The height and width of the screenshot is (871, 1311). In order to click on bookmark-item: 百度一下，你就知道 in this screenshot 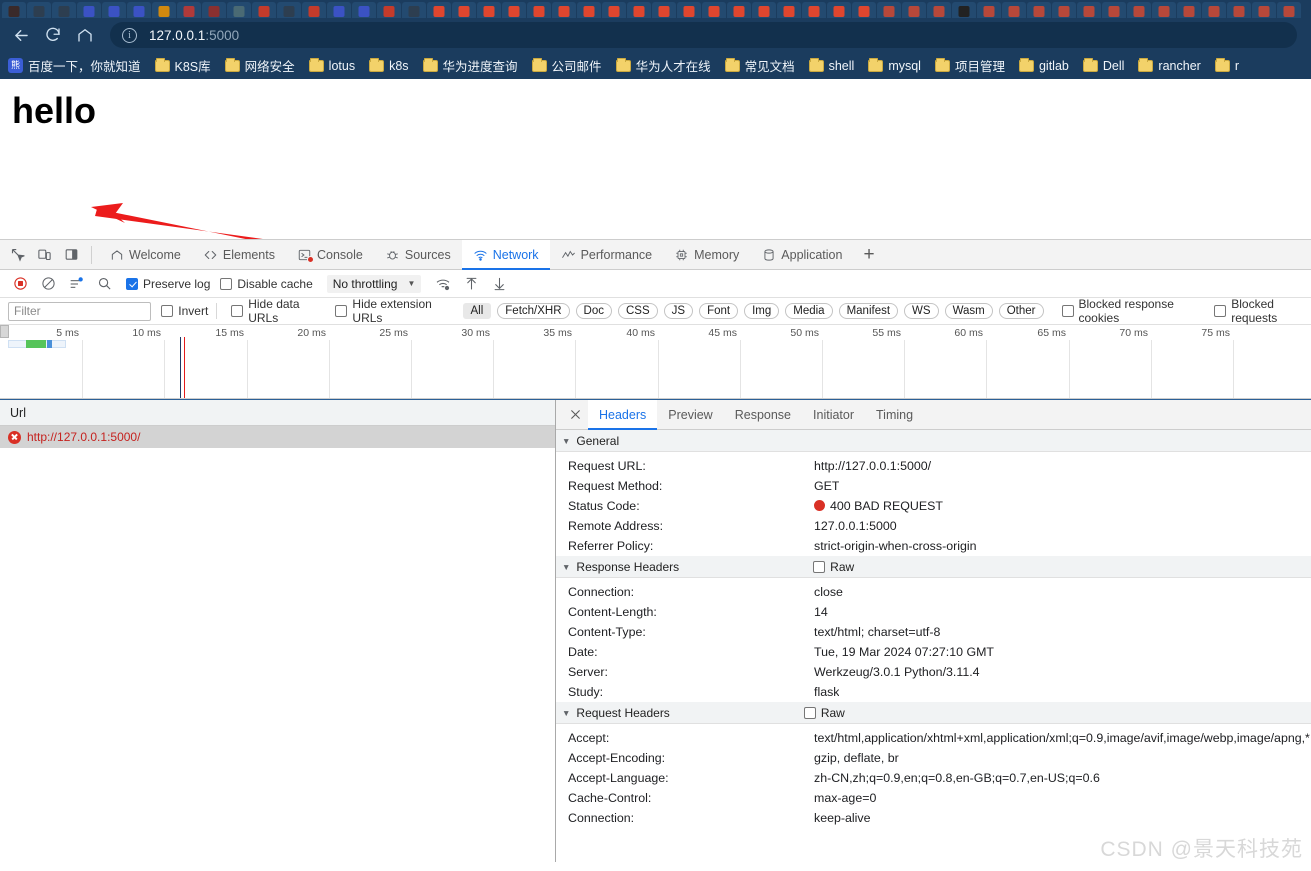, I will do `click(74, 65)`.